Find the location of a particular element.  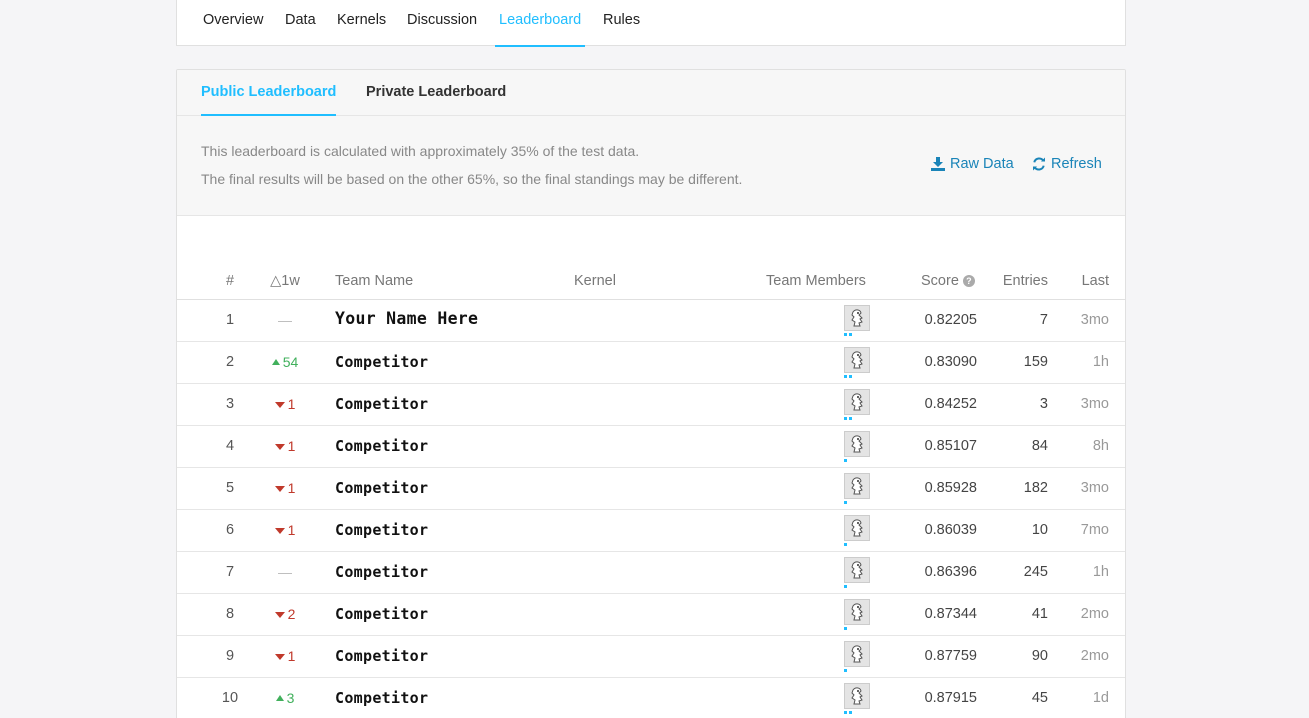

last-submission: 2mo is located at coordinates (1094, 656).